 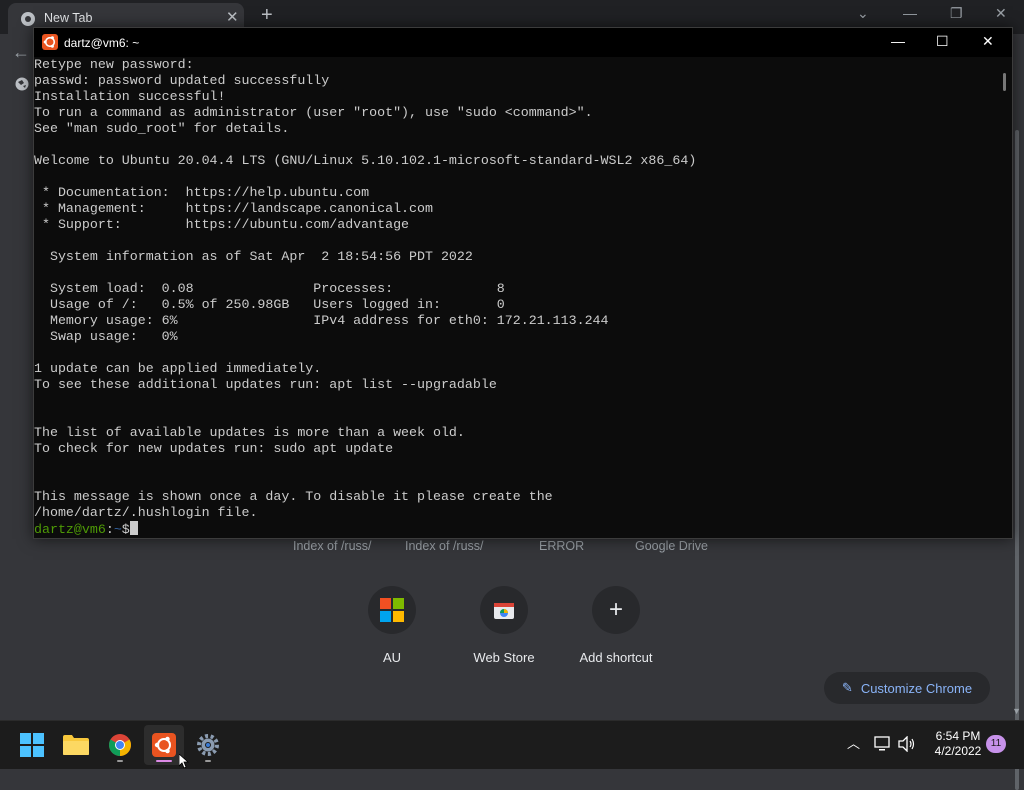 What do you see at coordinates (958, 736) in the screenshot?
I see `clock-time: 6:54 PM` at bounding box center [958, 736].